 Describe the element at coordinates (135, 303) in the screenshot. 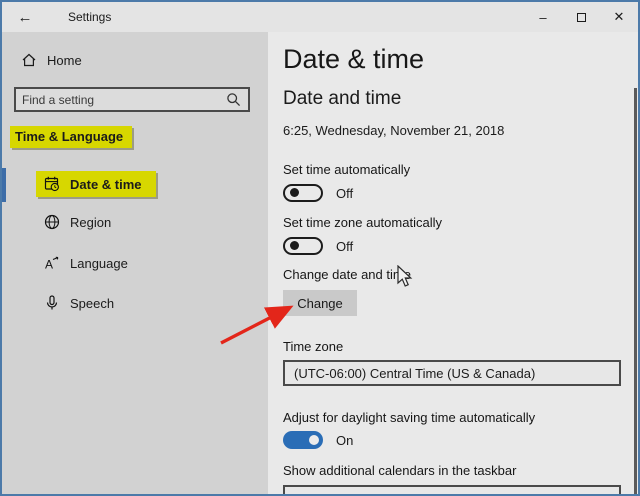

I see `sidebar-item-speech: Speech` at that location.